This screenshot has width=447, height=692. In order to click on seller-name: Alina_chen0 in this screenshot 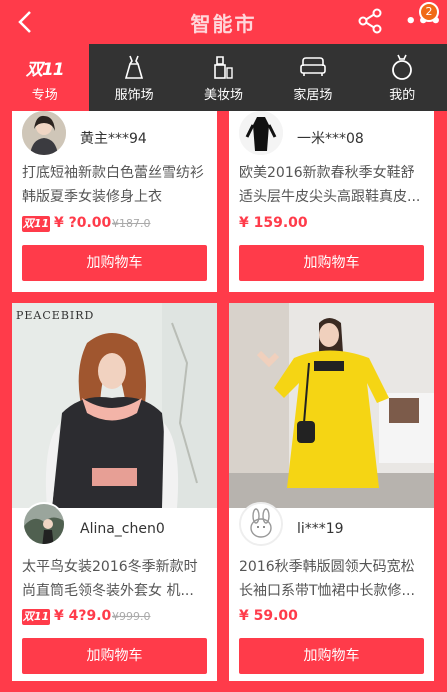, I will do `click(122, 529)`.